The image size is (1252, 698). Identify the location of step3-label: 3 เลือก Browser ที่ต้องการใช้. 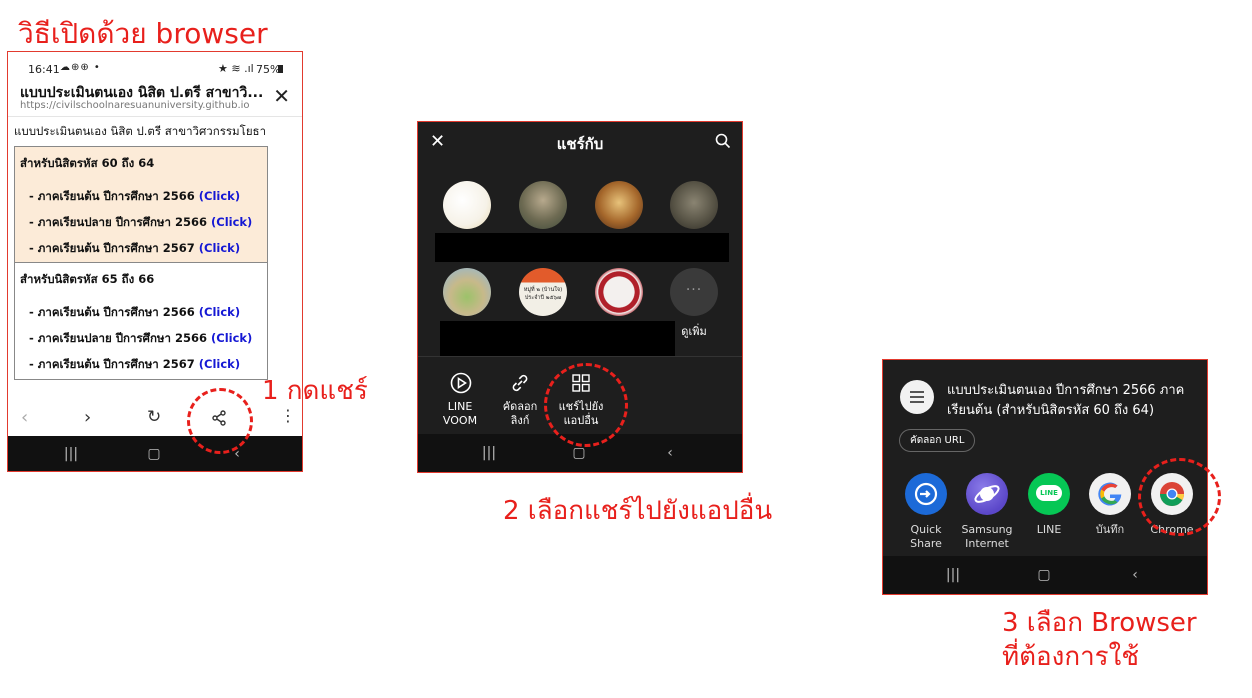
(1099, 640).